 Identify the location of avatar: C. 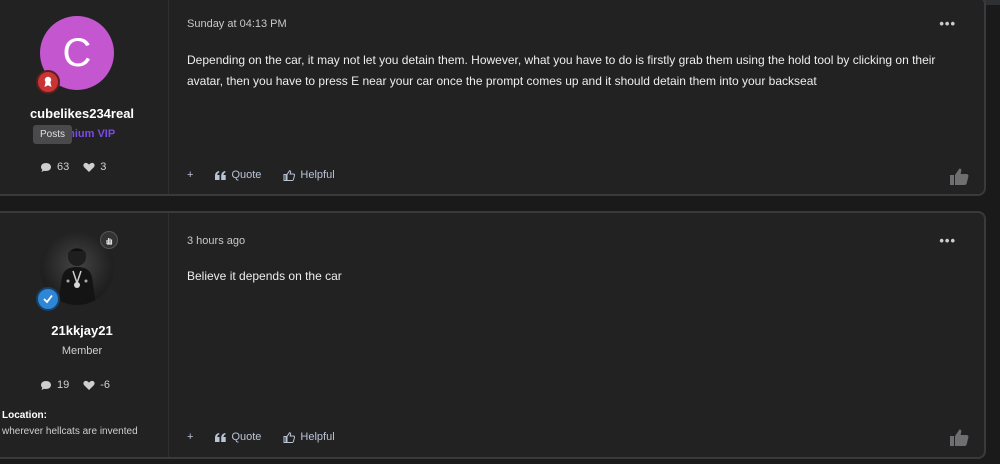
(75, 55).